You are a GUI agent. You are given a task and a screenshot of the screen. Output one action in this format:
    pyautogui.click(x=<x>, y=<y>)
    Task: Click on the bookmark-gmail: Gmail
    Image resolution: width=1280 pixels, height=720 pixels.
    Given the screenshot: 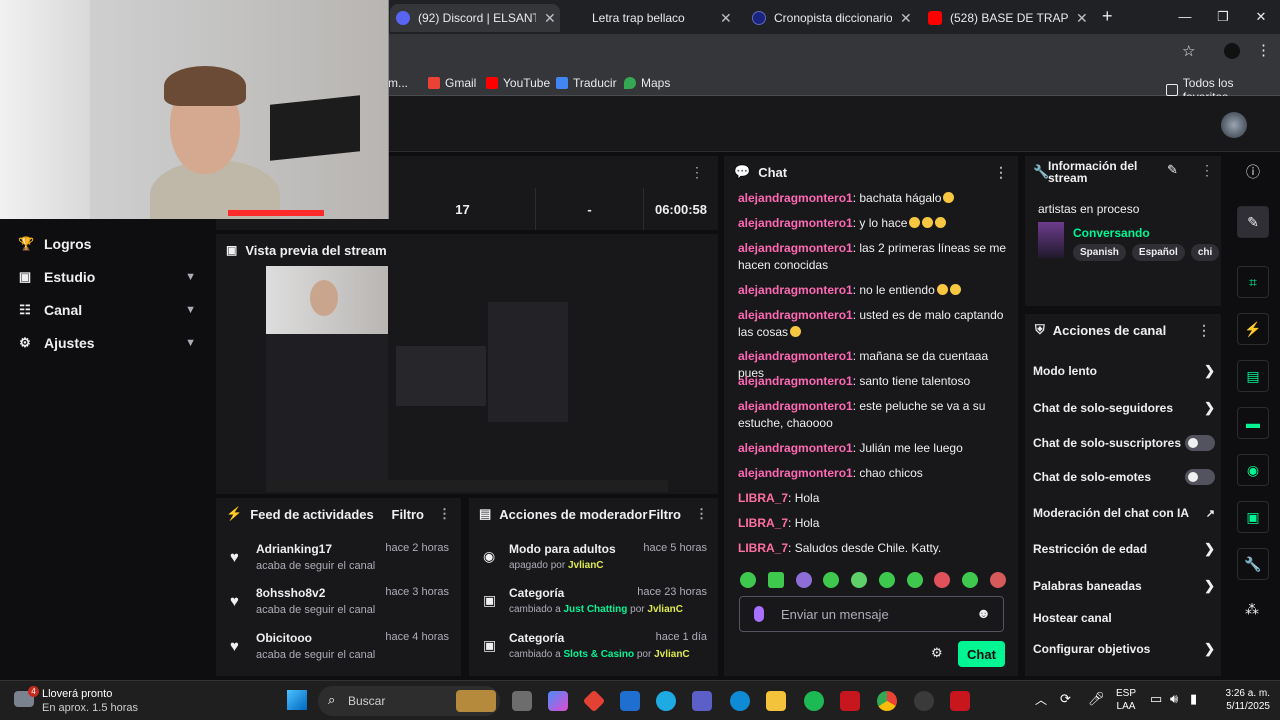 What is the action you would take?
    pyautogui.click(x=452, y=83)
    